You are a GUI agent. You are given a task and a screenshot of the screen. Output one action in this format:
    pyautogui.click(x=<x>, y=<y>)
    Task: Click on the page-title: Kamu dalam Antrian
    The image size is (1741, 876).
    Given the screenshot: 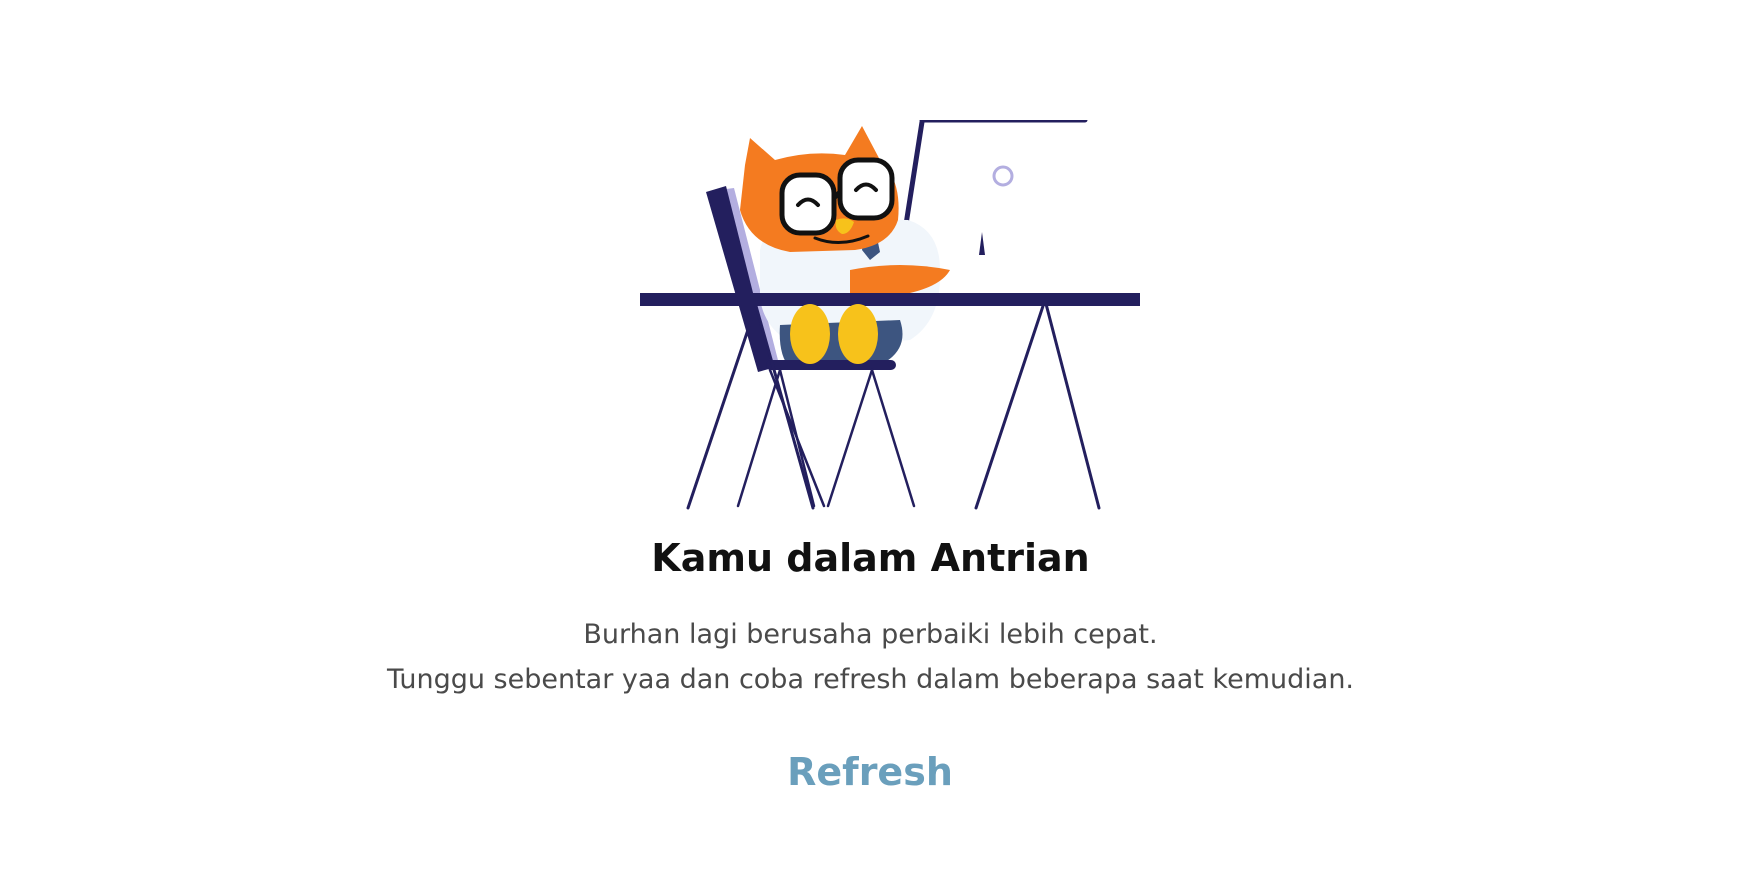 What is the action you would take?
    pyautogui.click(x=870, y=558)
    